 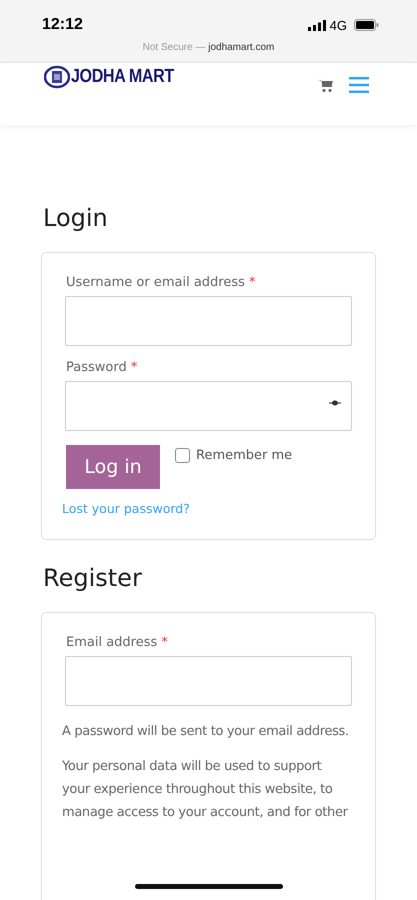 What do you see at coordinates (57, 77) in the screenshot?
I see `logo-icon` at bounding box center [57, 77].